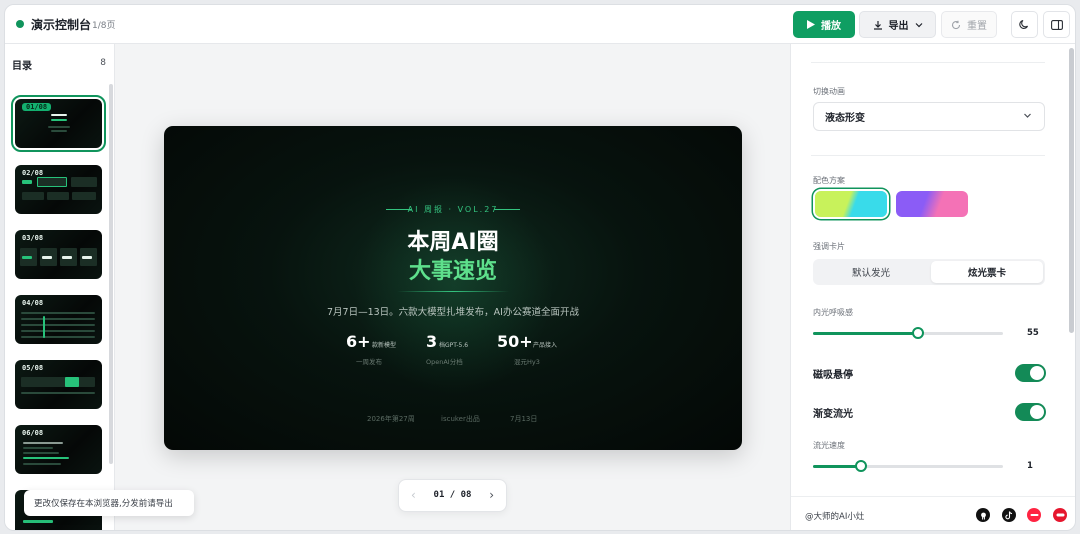 This screenshot has width=1080, height=534. I want to click on title-divider, so click(453, 291).